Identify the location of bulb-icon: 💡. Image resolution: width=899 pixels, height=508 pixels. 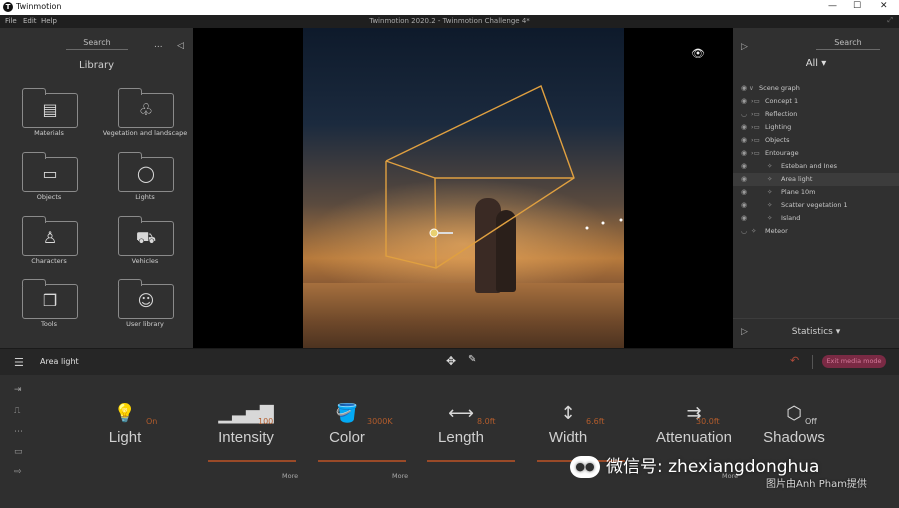
(125, 413).